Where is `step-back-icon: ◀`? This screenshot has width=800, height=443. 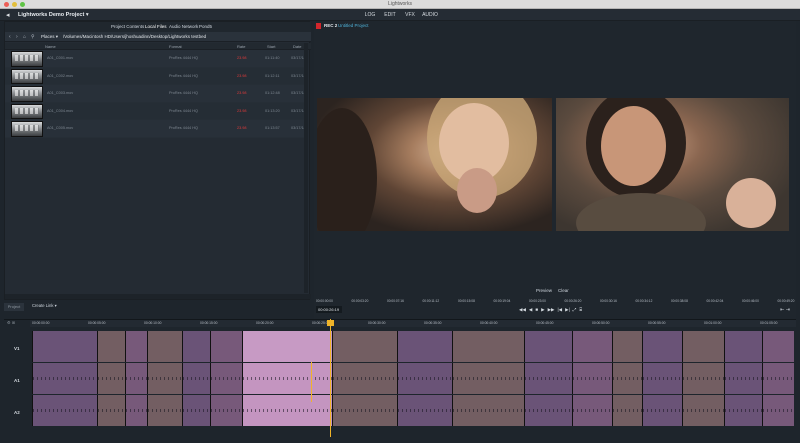
step-back-icon: ◀ is located at coordinates (530, 310).